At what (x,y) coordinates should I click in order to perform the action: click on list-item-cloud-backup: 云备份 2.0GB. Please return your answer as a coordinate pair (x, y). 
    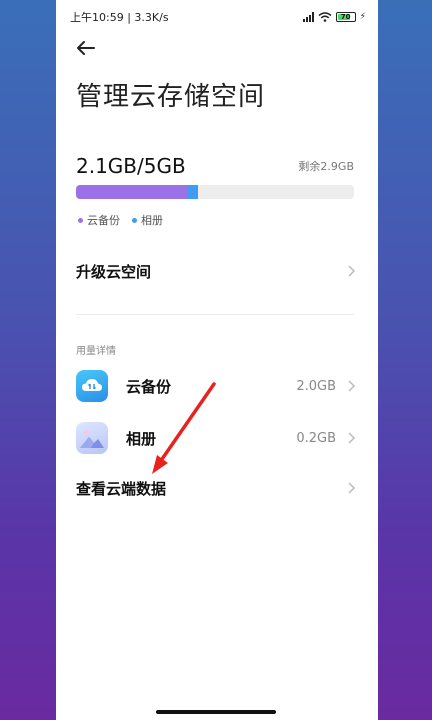
    Looking at the image, I should click on (216, 386).